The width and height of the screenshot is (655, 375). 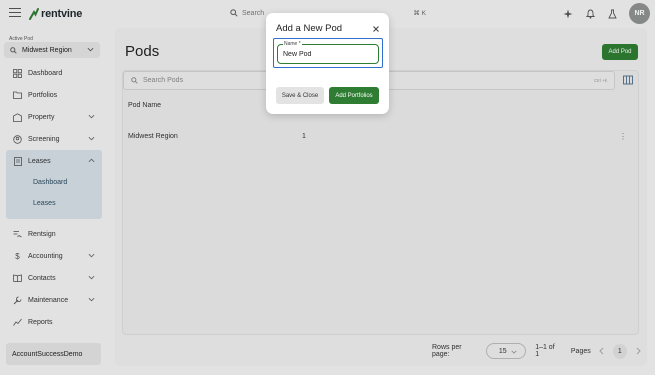 What do you see at coordinates (300, 95) in the screenshot?
I see `save-close-button: Save & Close` at bounding box center [300, 95].